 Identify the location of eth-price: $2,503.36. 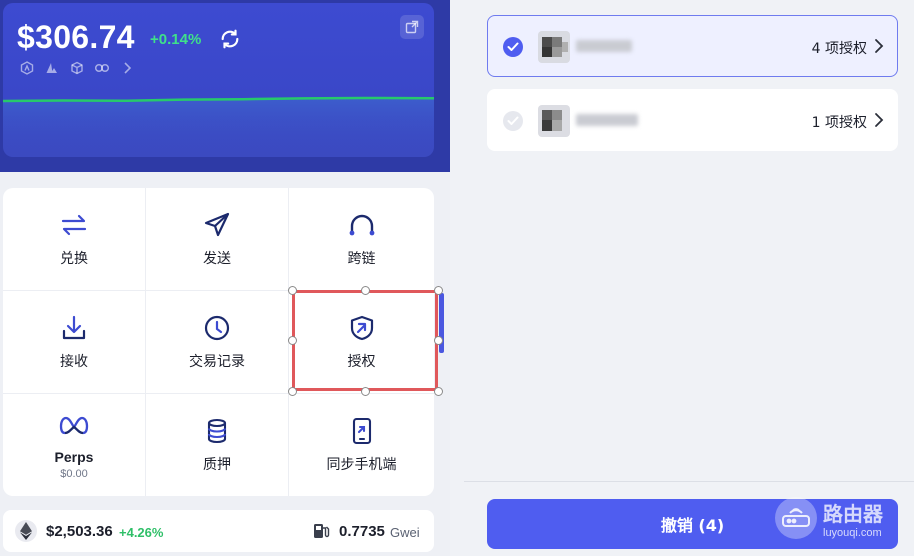
(79, 531).